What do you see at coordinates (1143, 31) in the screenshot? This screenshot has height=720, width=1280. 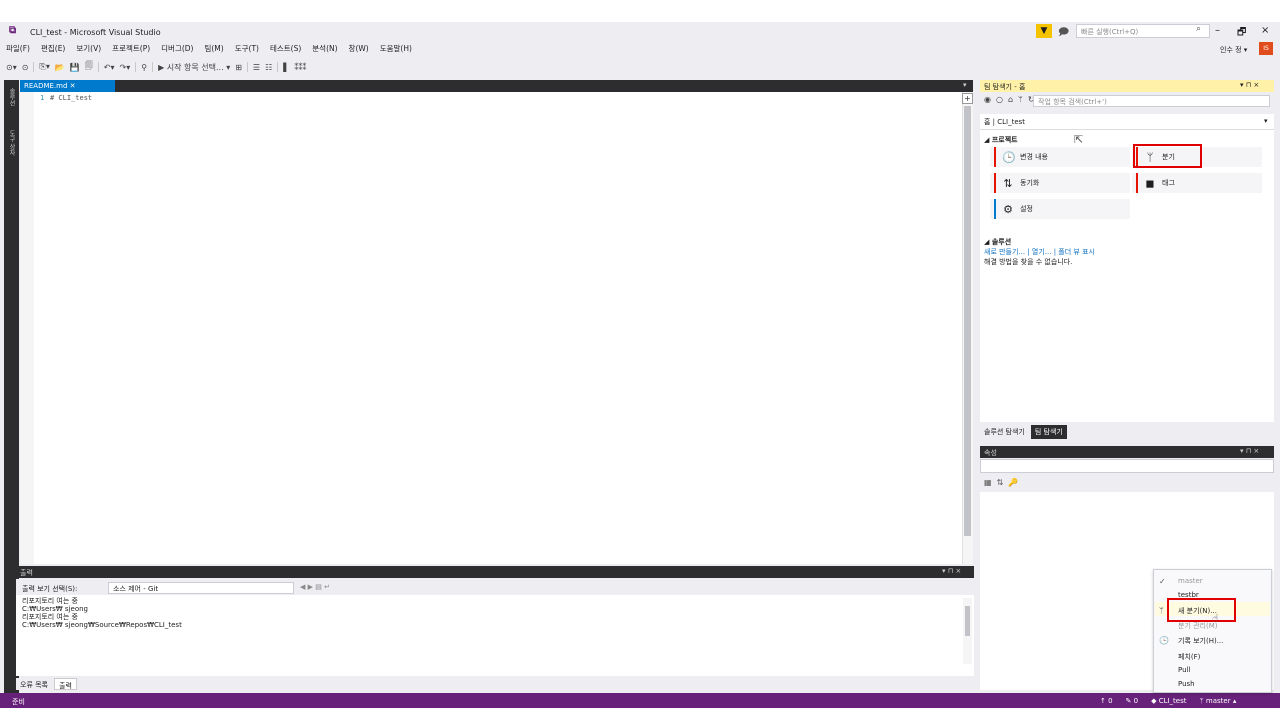 I see `quick-launch-input: 빠른 실행(Ctrl+Q)` at bounding box center [1143, 31].